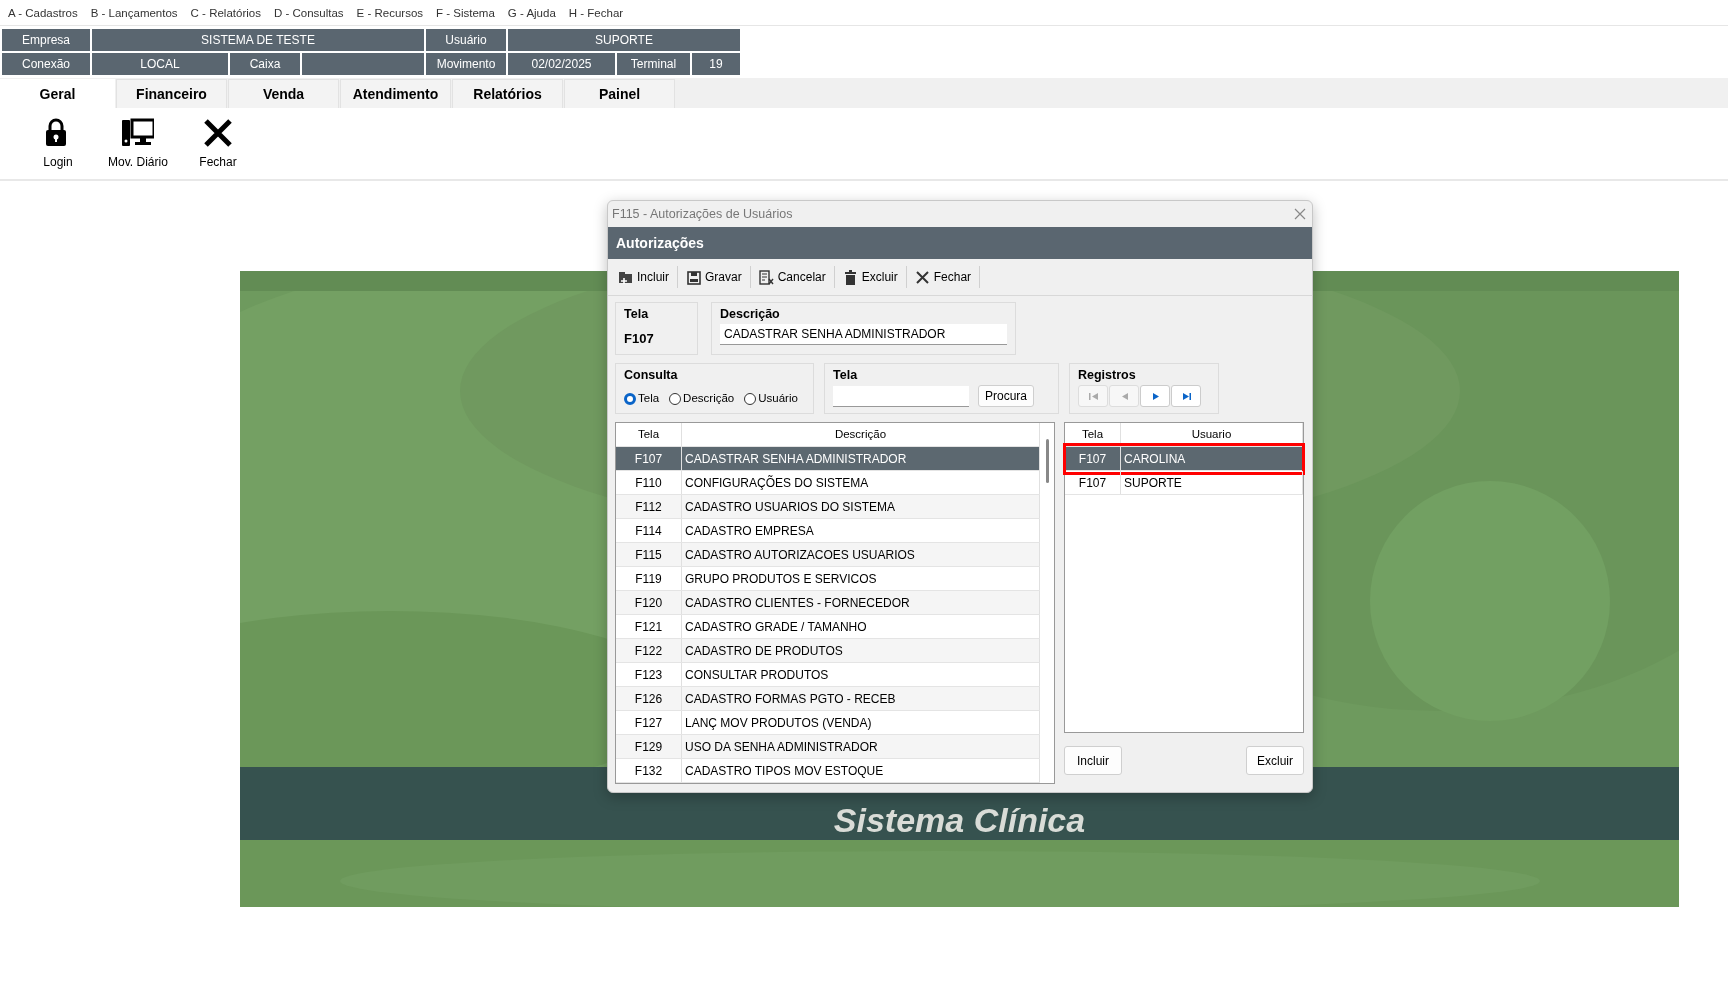 Image resolution: width=1728 pixels, height=987 pixels. What do you see at coordinates (790, 507) in the screenshot?
I see `table-cell-text: CADASTRO USUARIOS DO SISTEMA` at bounding box center [790, 507].